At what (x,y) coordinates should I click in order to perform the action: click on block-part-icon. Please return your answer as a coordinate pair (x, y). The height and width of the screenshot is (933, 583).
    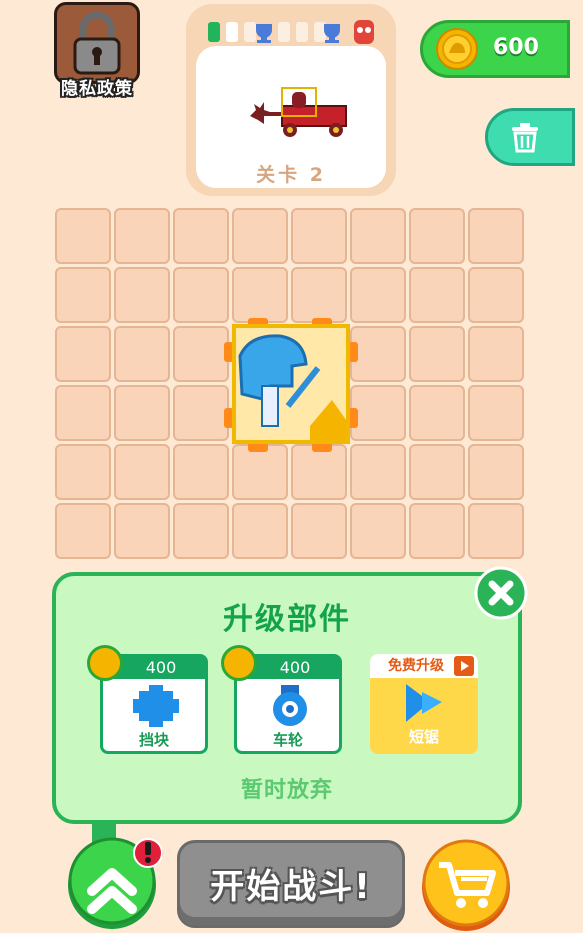
    Looking at the image, I should click on (156, 706).